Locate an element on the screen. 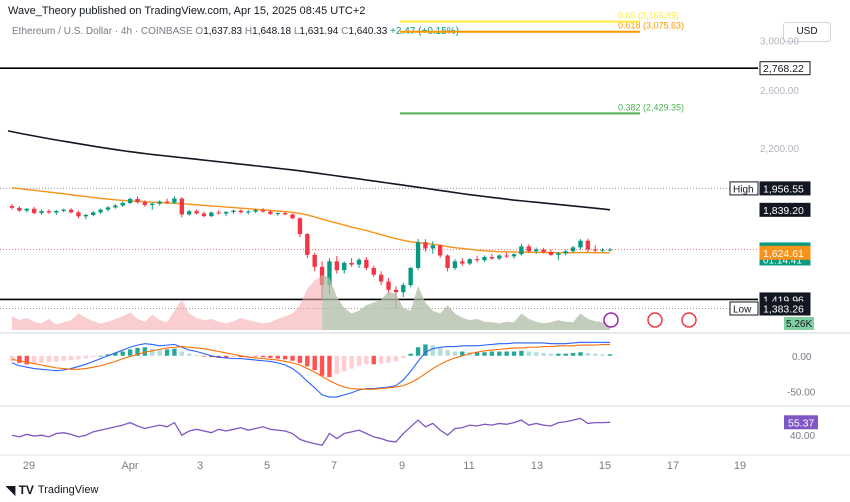 This screenshot has width=850, height=502. x-tick-label: 13 is located at coordinates (537, 466).